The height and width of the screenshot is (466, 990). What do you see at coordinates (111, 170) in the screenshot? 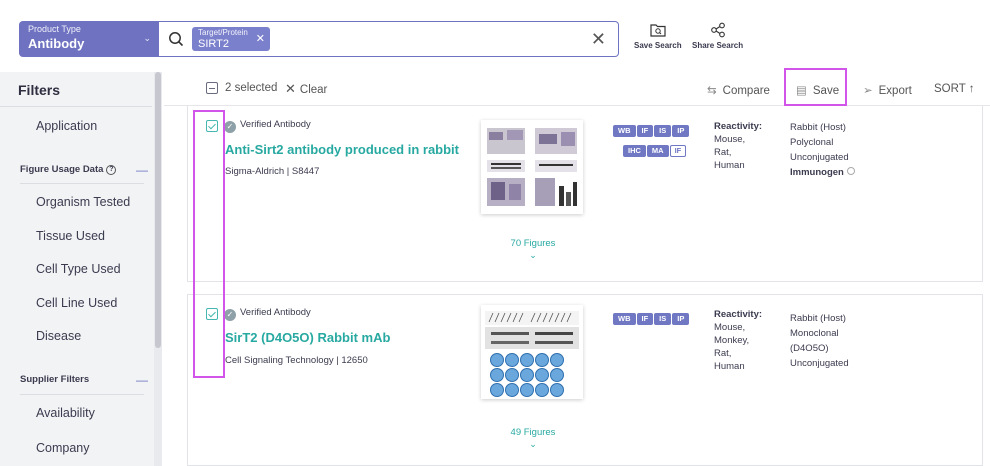
I see `help-icon: ?` at bounding box center [111, 170].